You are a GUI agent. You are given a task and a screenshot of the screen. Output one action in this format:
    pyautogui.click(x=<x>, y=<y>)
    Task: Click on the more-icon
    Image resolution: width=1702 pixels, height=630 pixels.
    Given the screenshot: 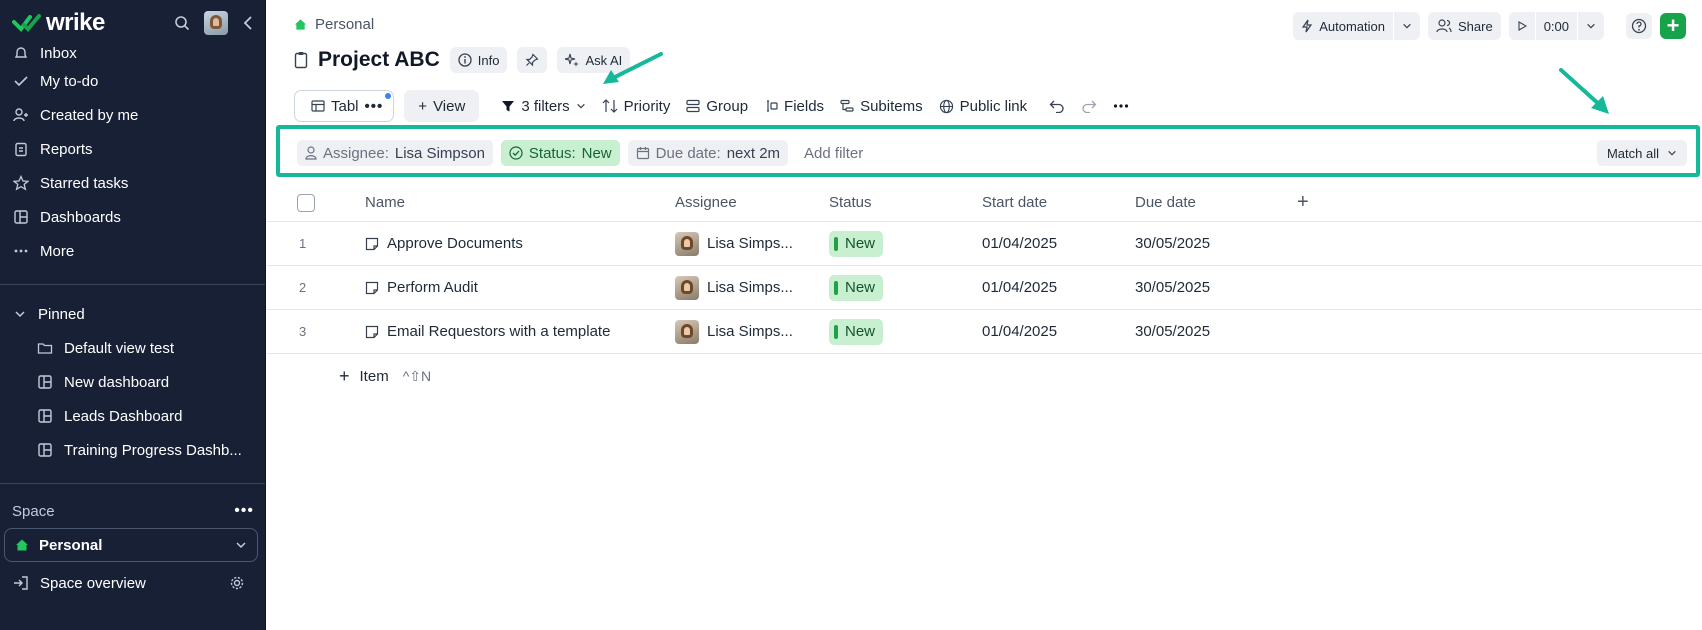 What is the action you would take?
    pyautogui.click(x=1121, y=106)
    